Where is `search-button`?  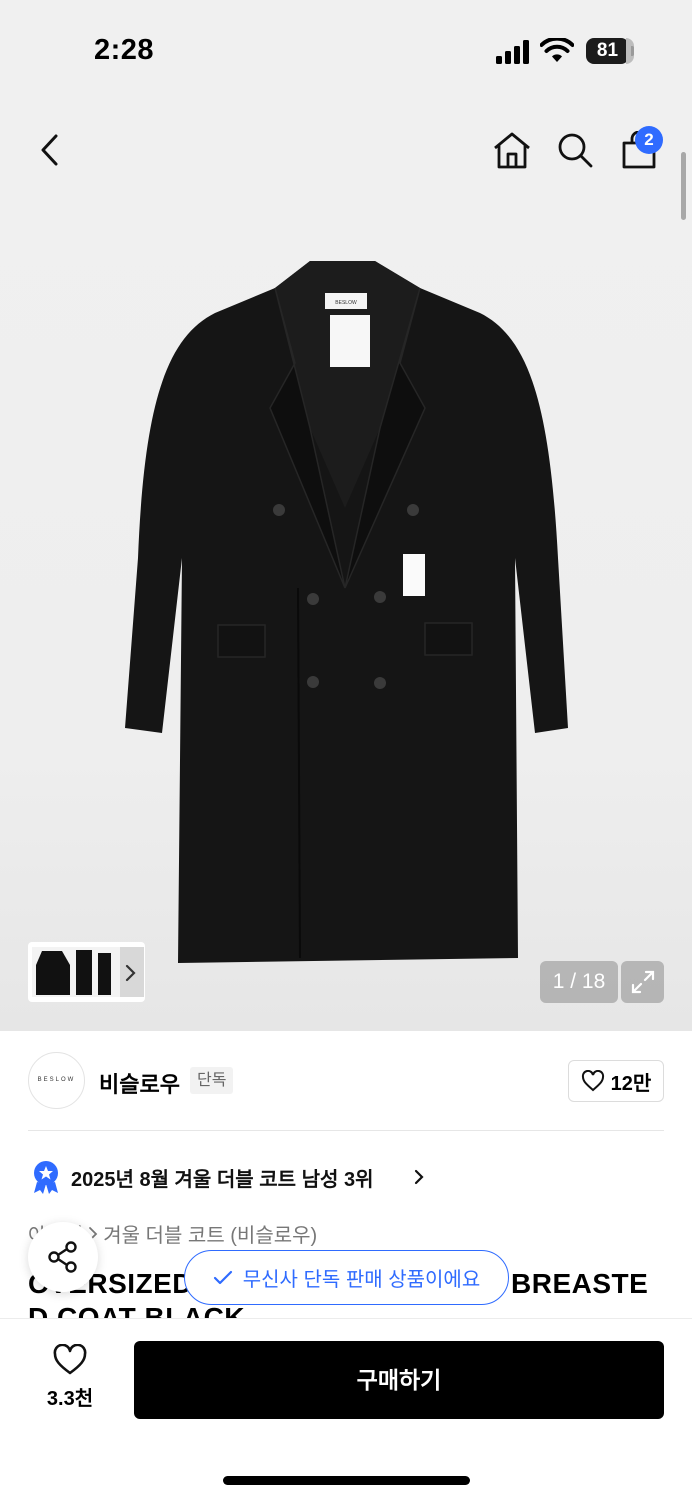 search-button is located at coordinates (575, 150).